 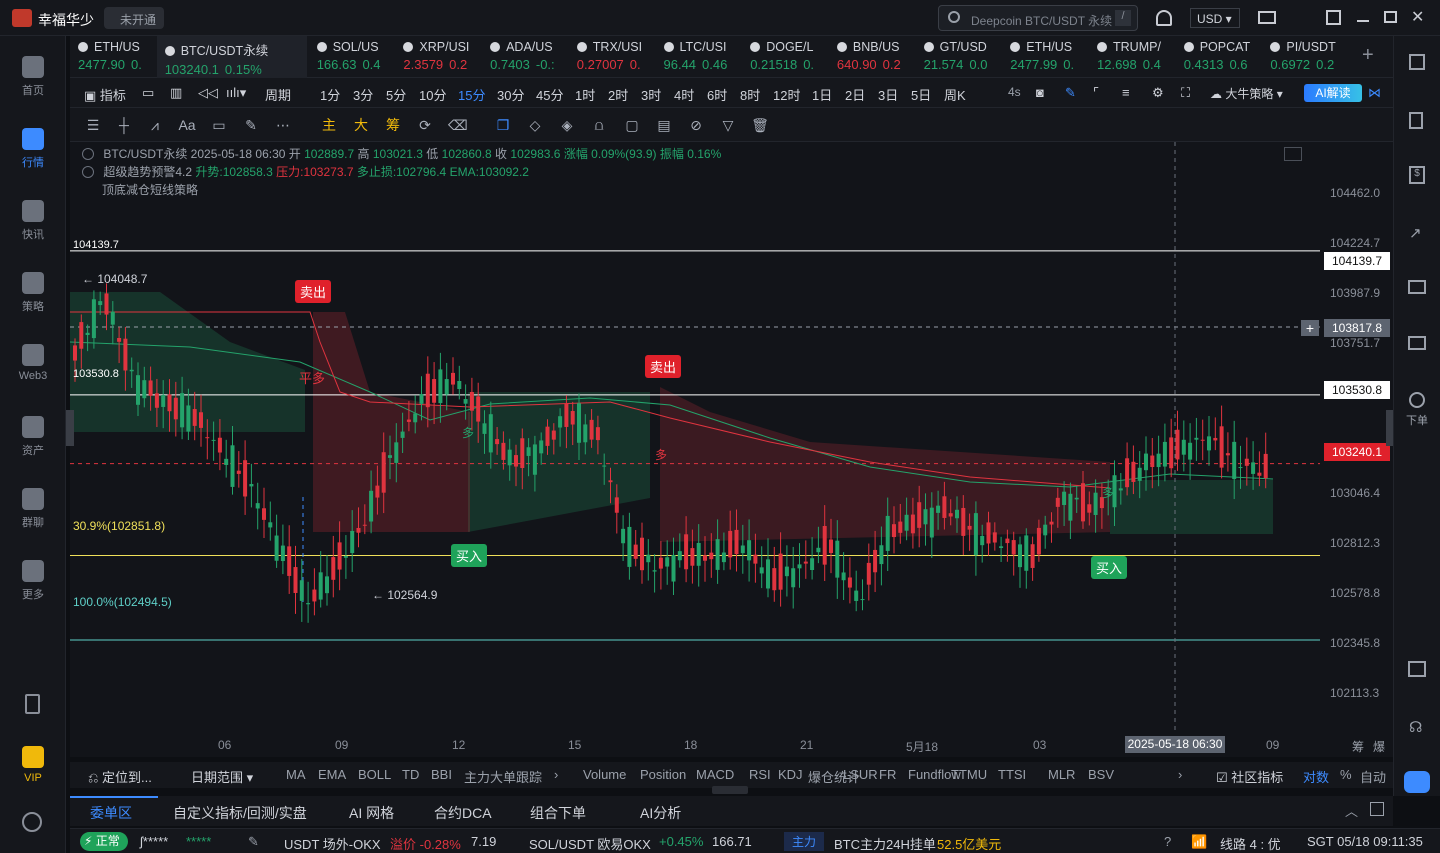 I want to click on chart-expand-icon, so click(x=1293, y=154).